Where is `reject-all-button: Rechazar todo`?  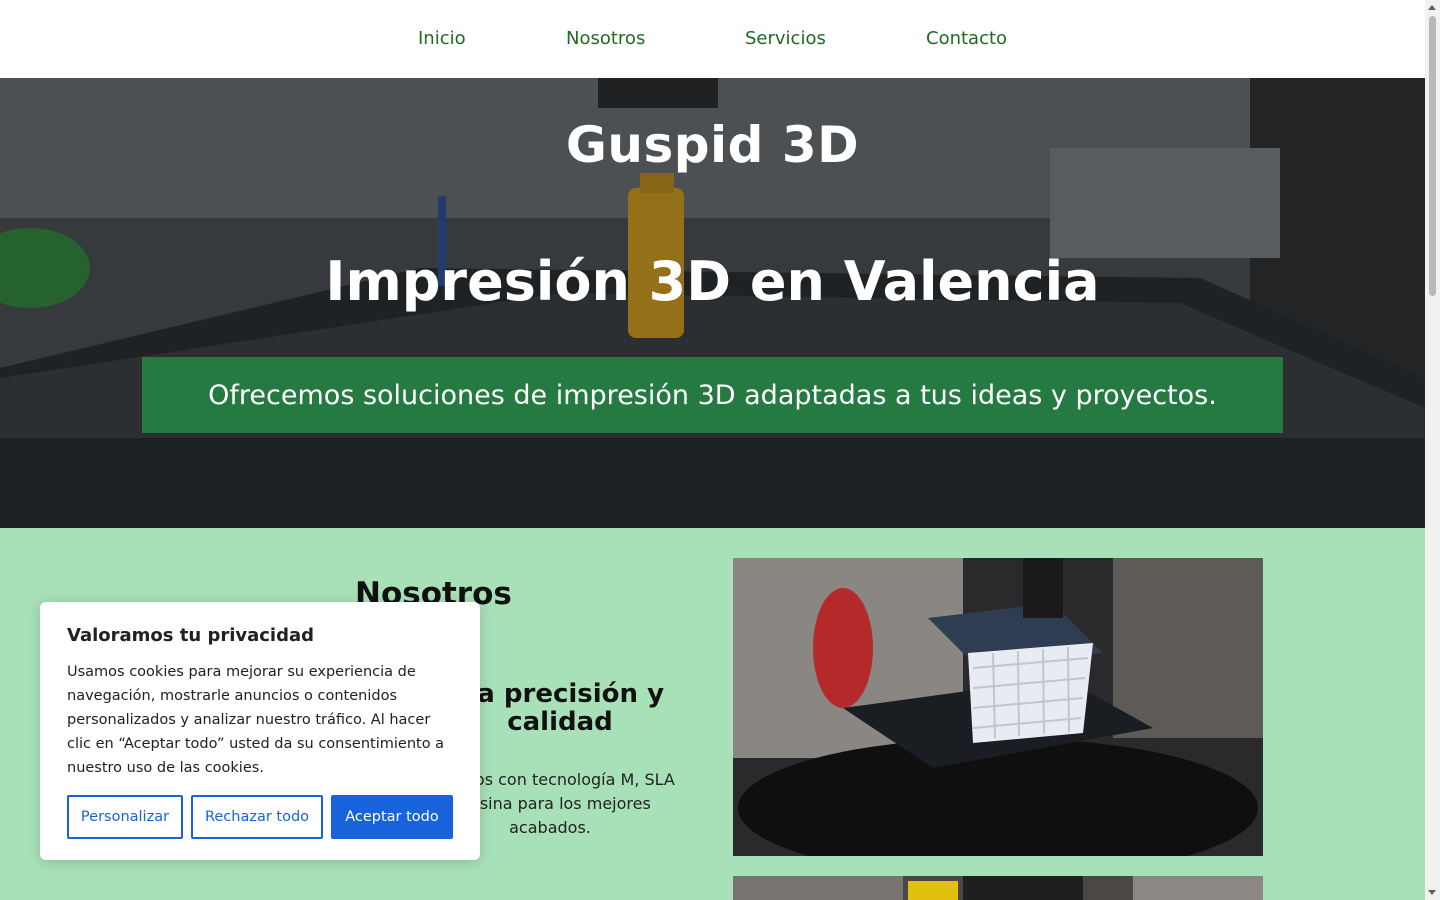 reject-all-button: Rechazar todo is located at coordinates (257, 817).